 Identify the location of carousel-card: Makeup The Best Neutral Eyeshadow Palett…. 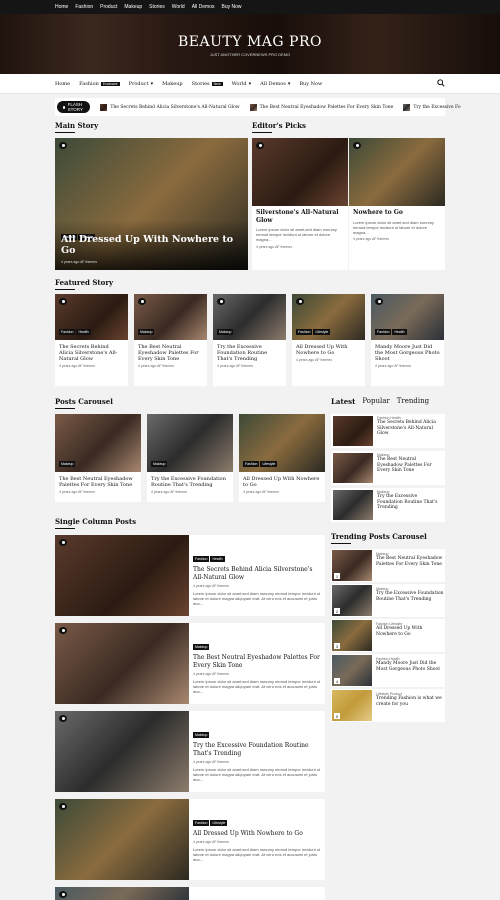
(98, 458).